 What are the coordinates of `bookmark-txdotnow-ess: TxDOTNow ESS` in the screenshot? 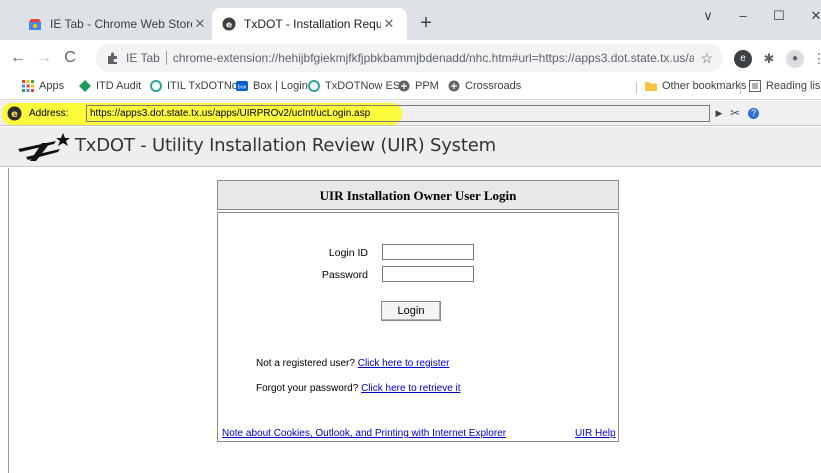 It's located at (358, 86).